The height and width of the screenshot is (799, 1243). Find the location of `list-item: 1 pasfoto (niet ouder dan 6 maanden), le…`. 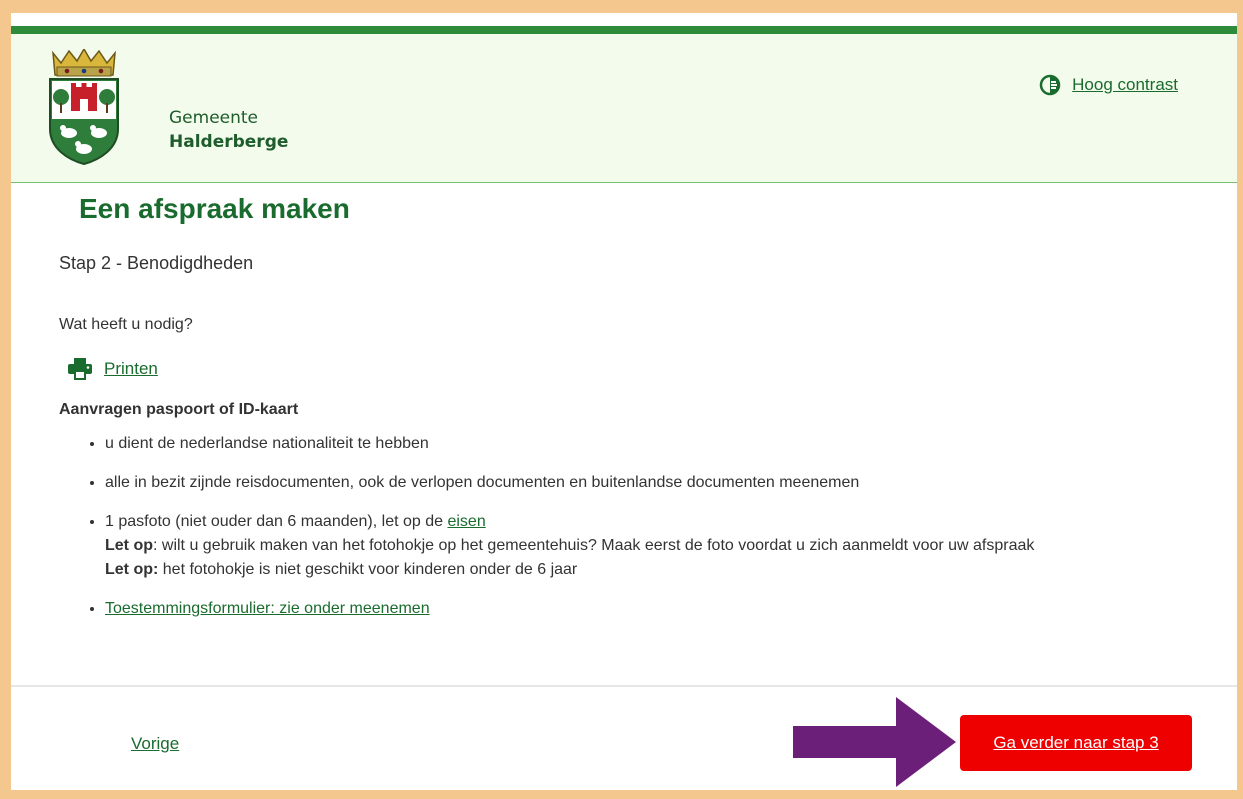

list-item: 1 pasfoto (niet ouder dan 6 maanden), le… is located at coordinates (671, 546).